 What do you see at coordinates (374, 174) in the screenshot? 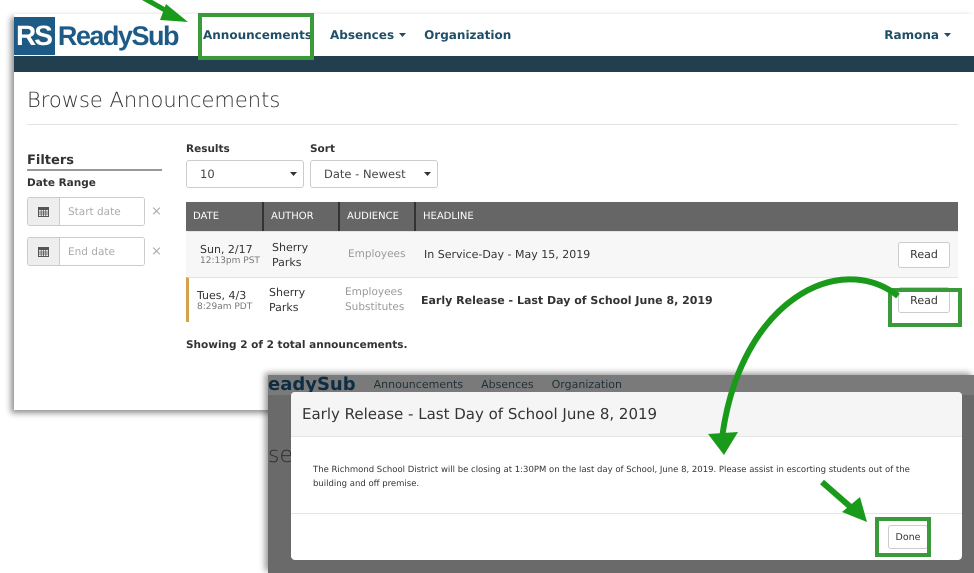
I see `sort-select: Date - Newest` at bounding box center [374, 174].